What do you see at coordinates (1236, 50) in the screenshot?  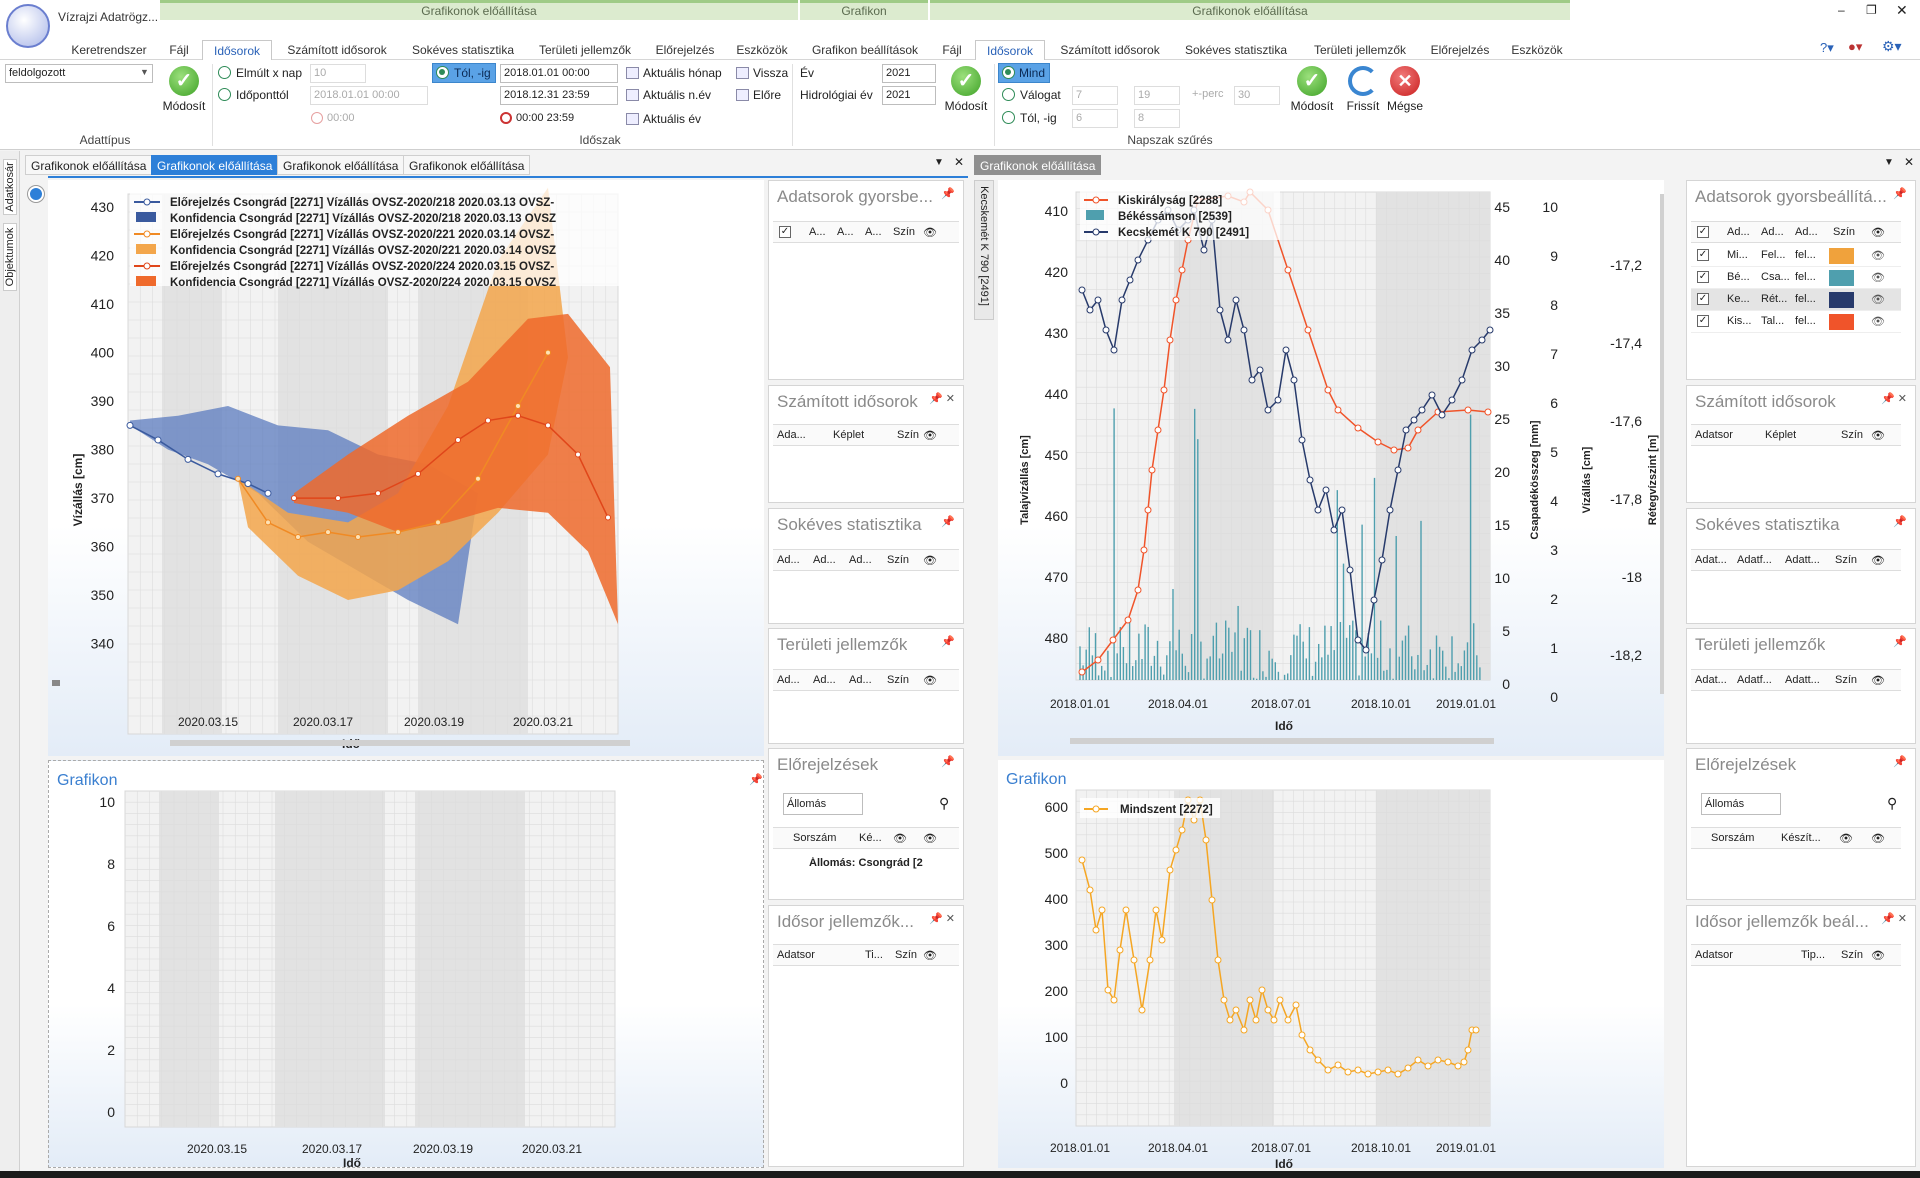 I see `tab-sokeves-statisztika-right: Sokéves statisztika` at bounding box center [1236, 50].